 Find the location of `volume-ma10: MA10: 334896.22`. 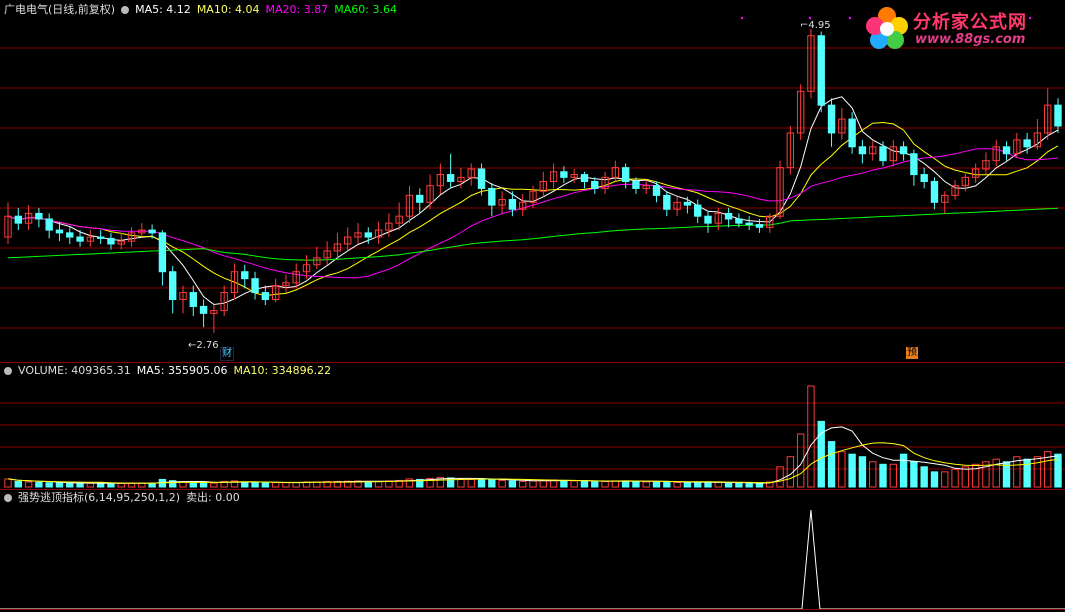

volume-ma10: MA10: 334896.22 is located at coordinates (282, 370).